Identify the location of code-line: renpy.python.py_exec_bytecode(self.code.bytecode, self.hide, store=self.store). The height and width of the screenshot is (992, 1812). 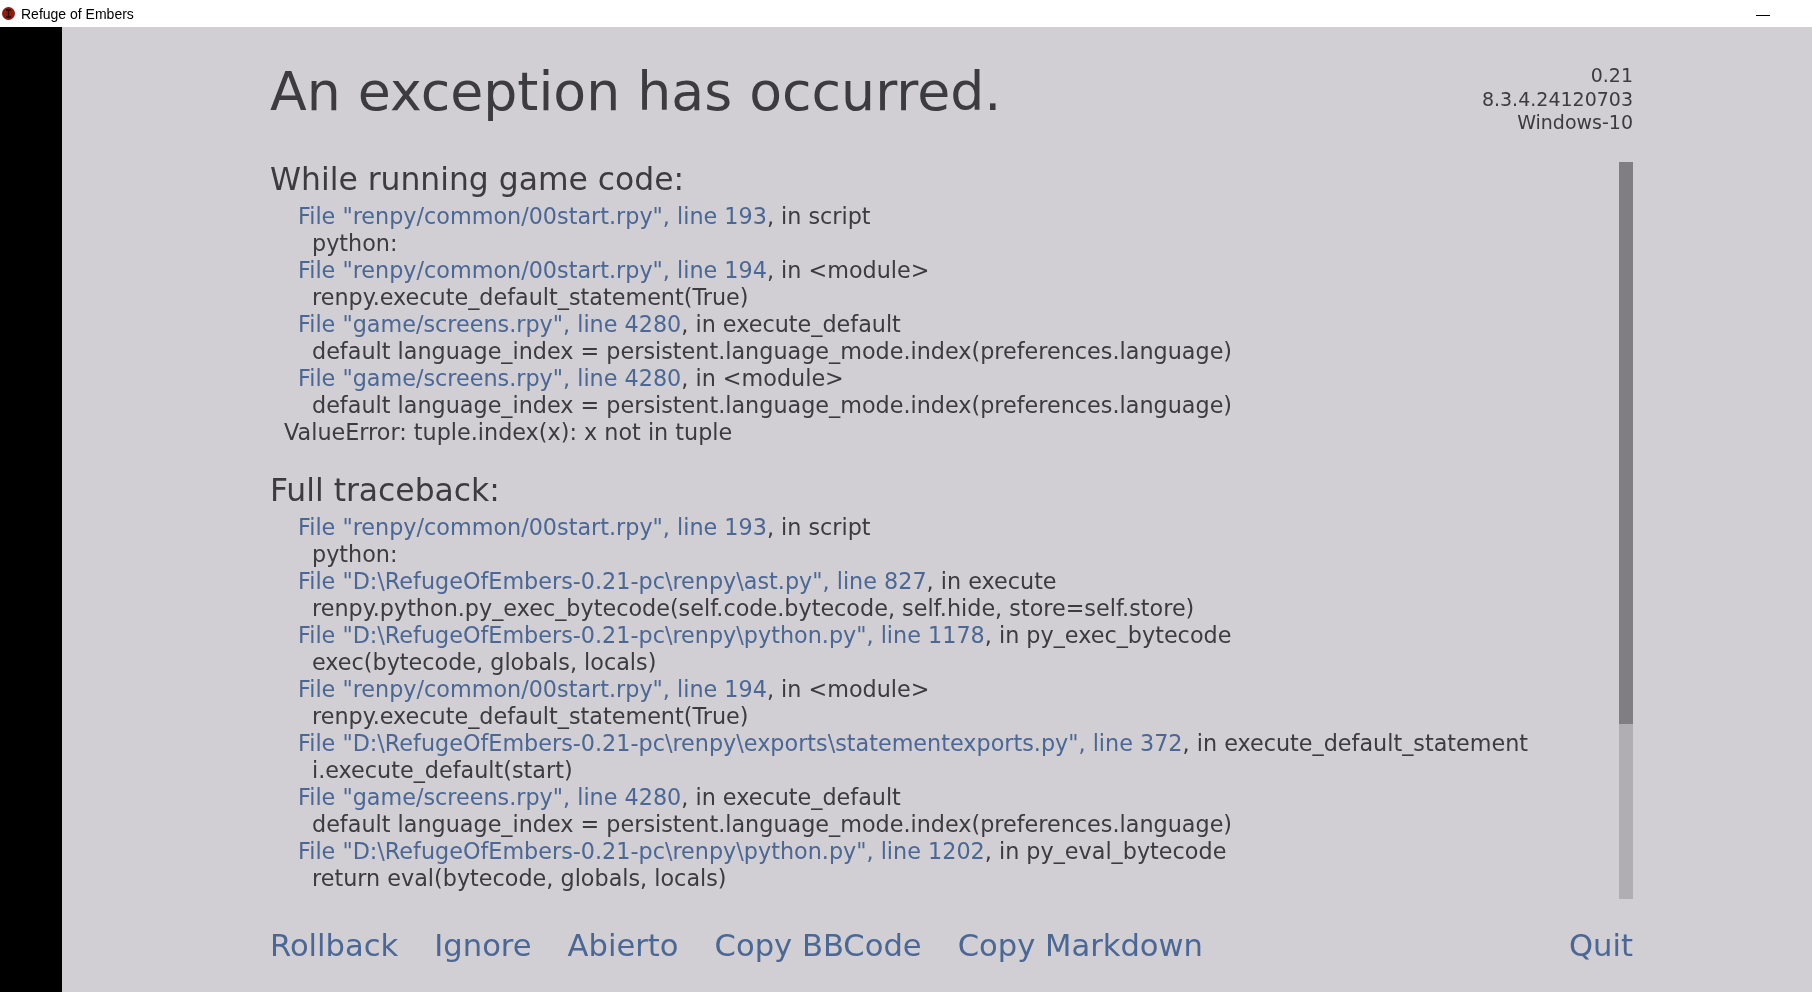
(753, 608).